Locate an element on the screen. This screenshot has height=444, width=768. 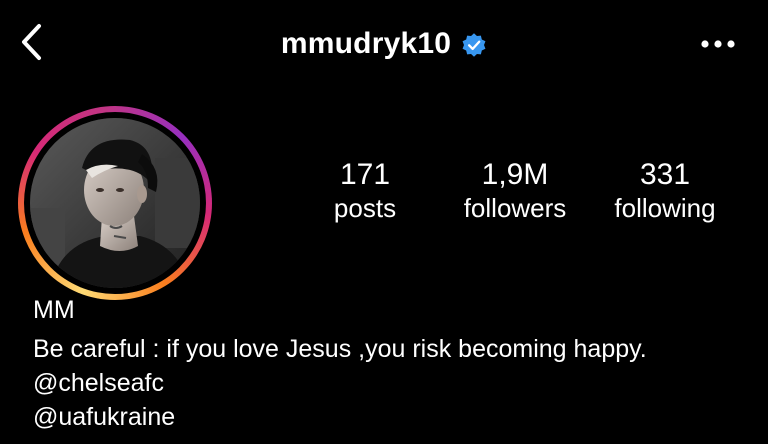
profile-photo is located at coordinates (115, 203).